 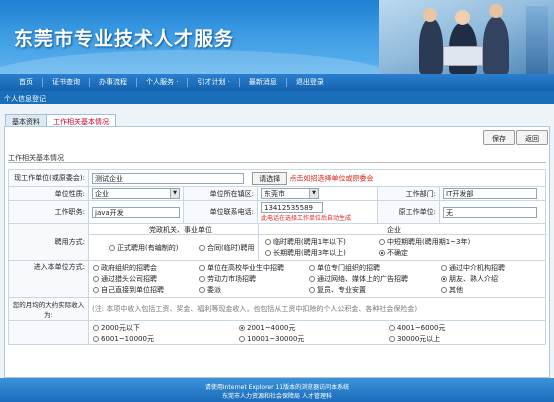 What do you see at coordinates (125, 279) in the screenshot?
I see `entry-option-5: 通过猎头公司招聘` at bounding box center [125, 279].